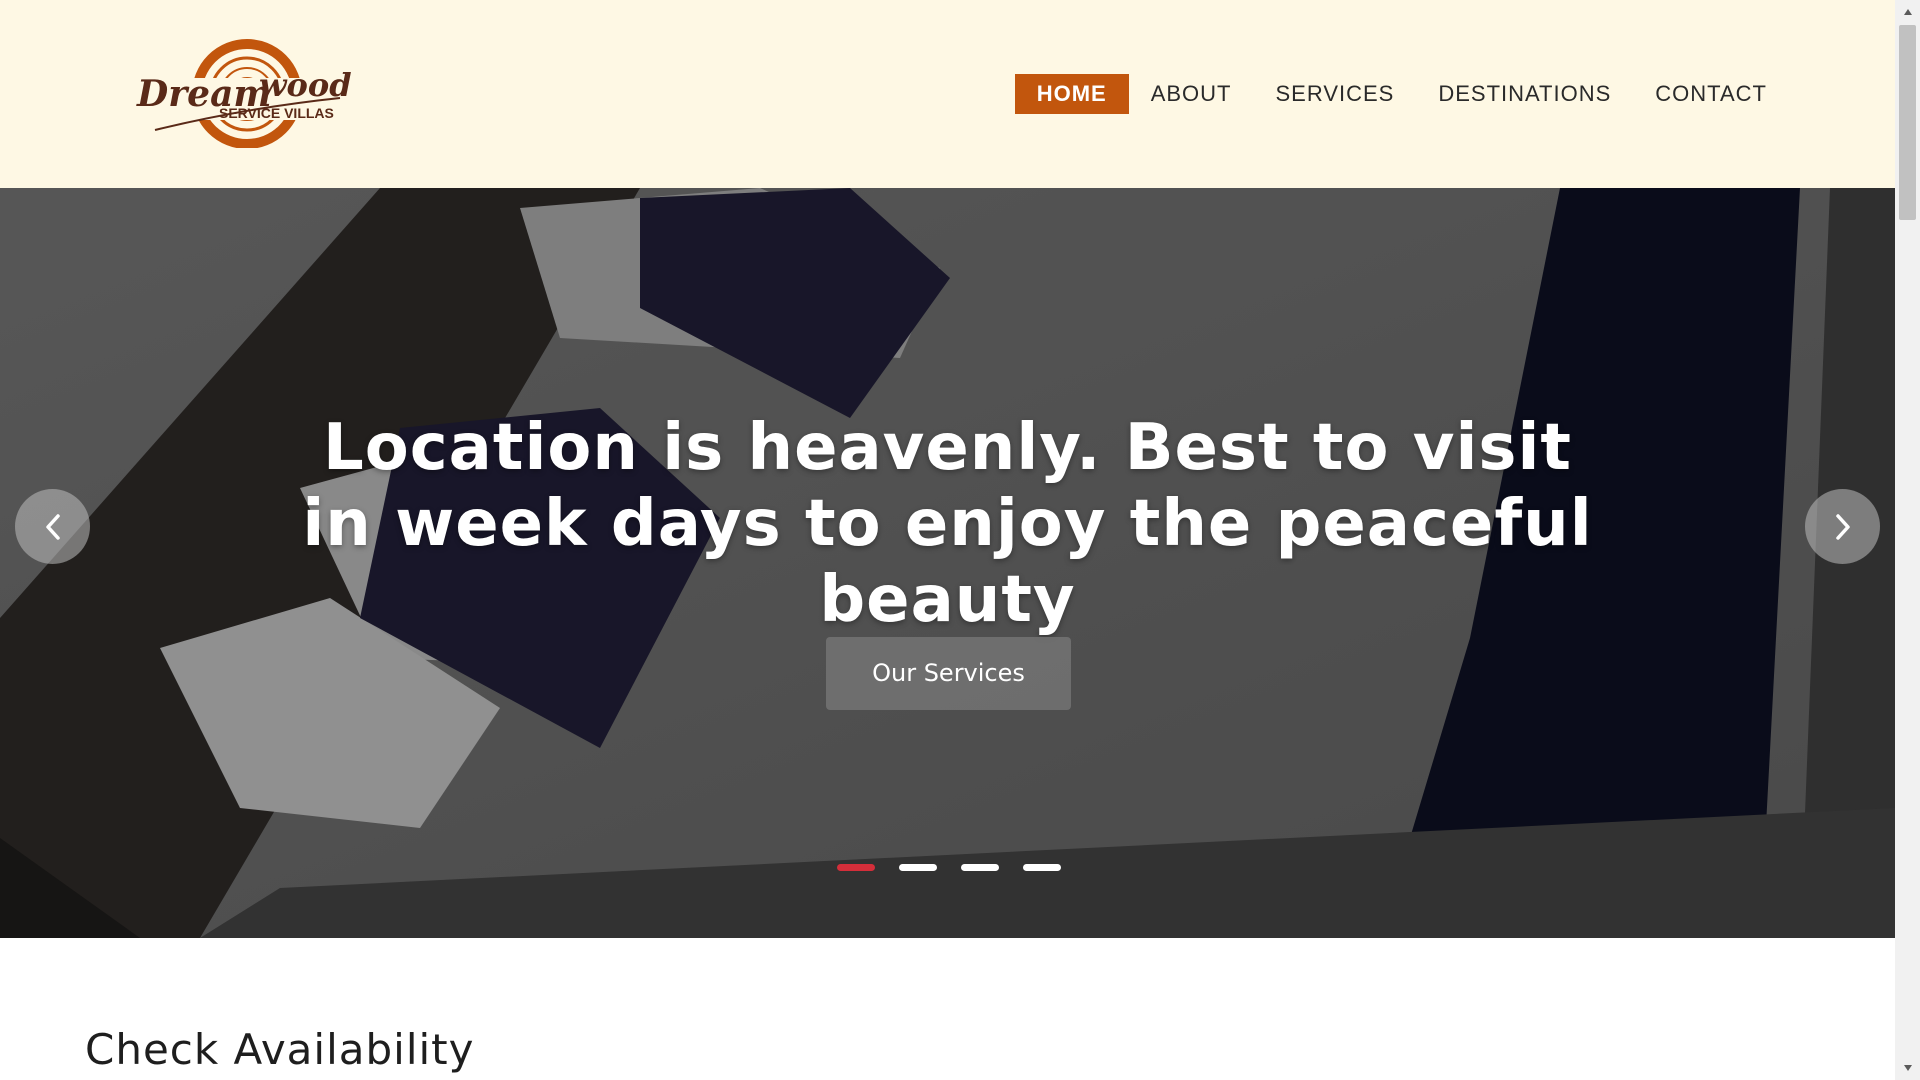 The height and width of the screenshot is (1080, 1920). I want to click on chevron-left-icon, so click(52, 526).